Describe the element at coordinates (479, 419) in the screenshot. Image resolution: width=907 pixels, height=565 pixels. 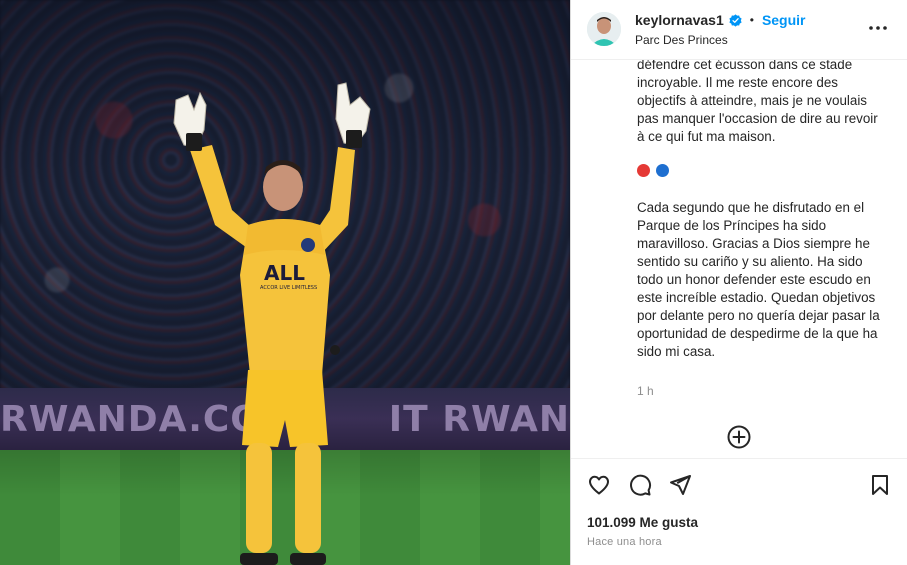
I see `banner-text: IT RWANDA` at that location.